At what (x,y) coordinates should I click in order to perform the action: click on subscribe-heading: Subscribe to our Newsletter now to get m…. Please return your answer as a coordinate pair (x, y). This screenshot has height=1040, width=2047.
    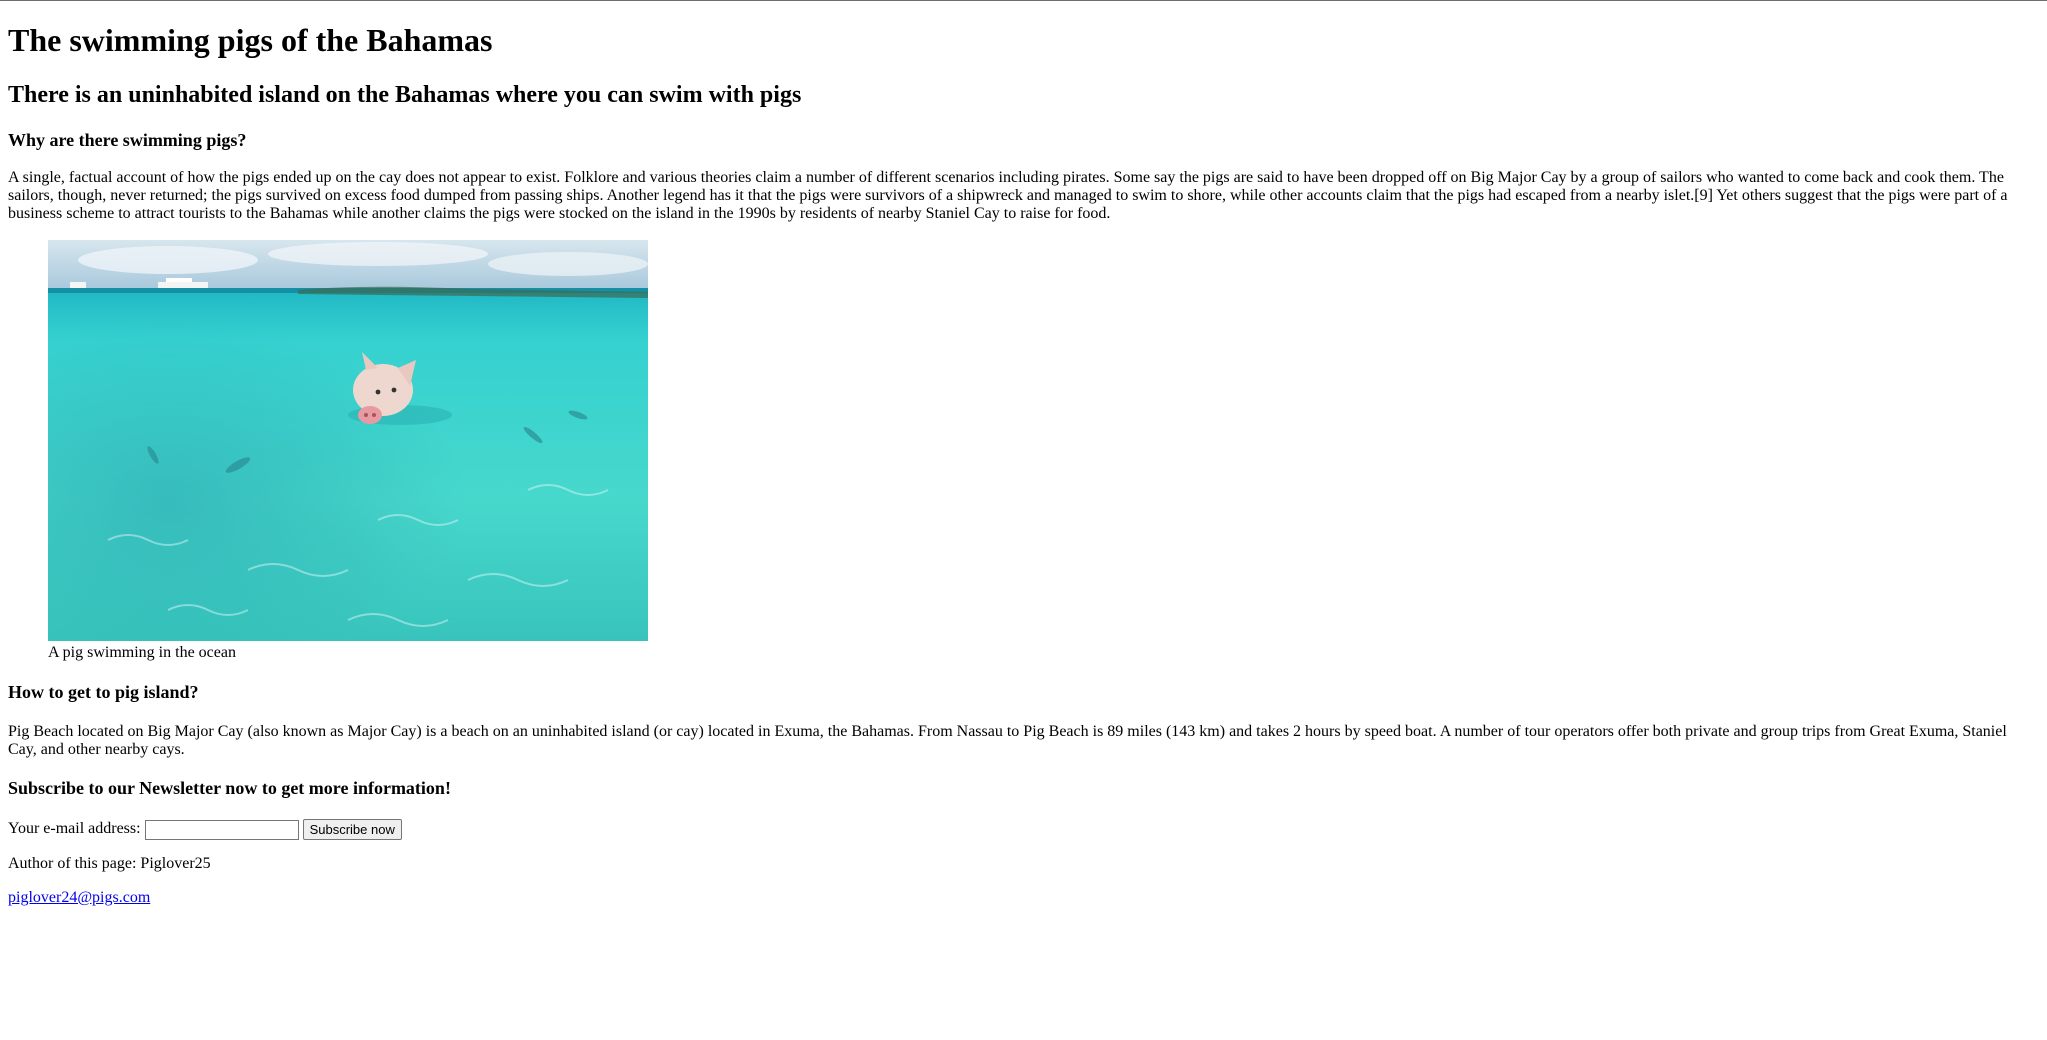
    Looking at the image, I should click on (229, 788).